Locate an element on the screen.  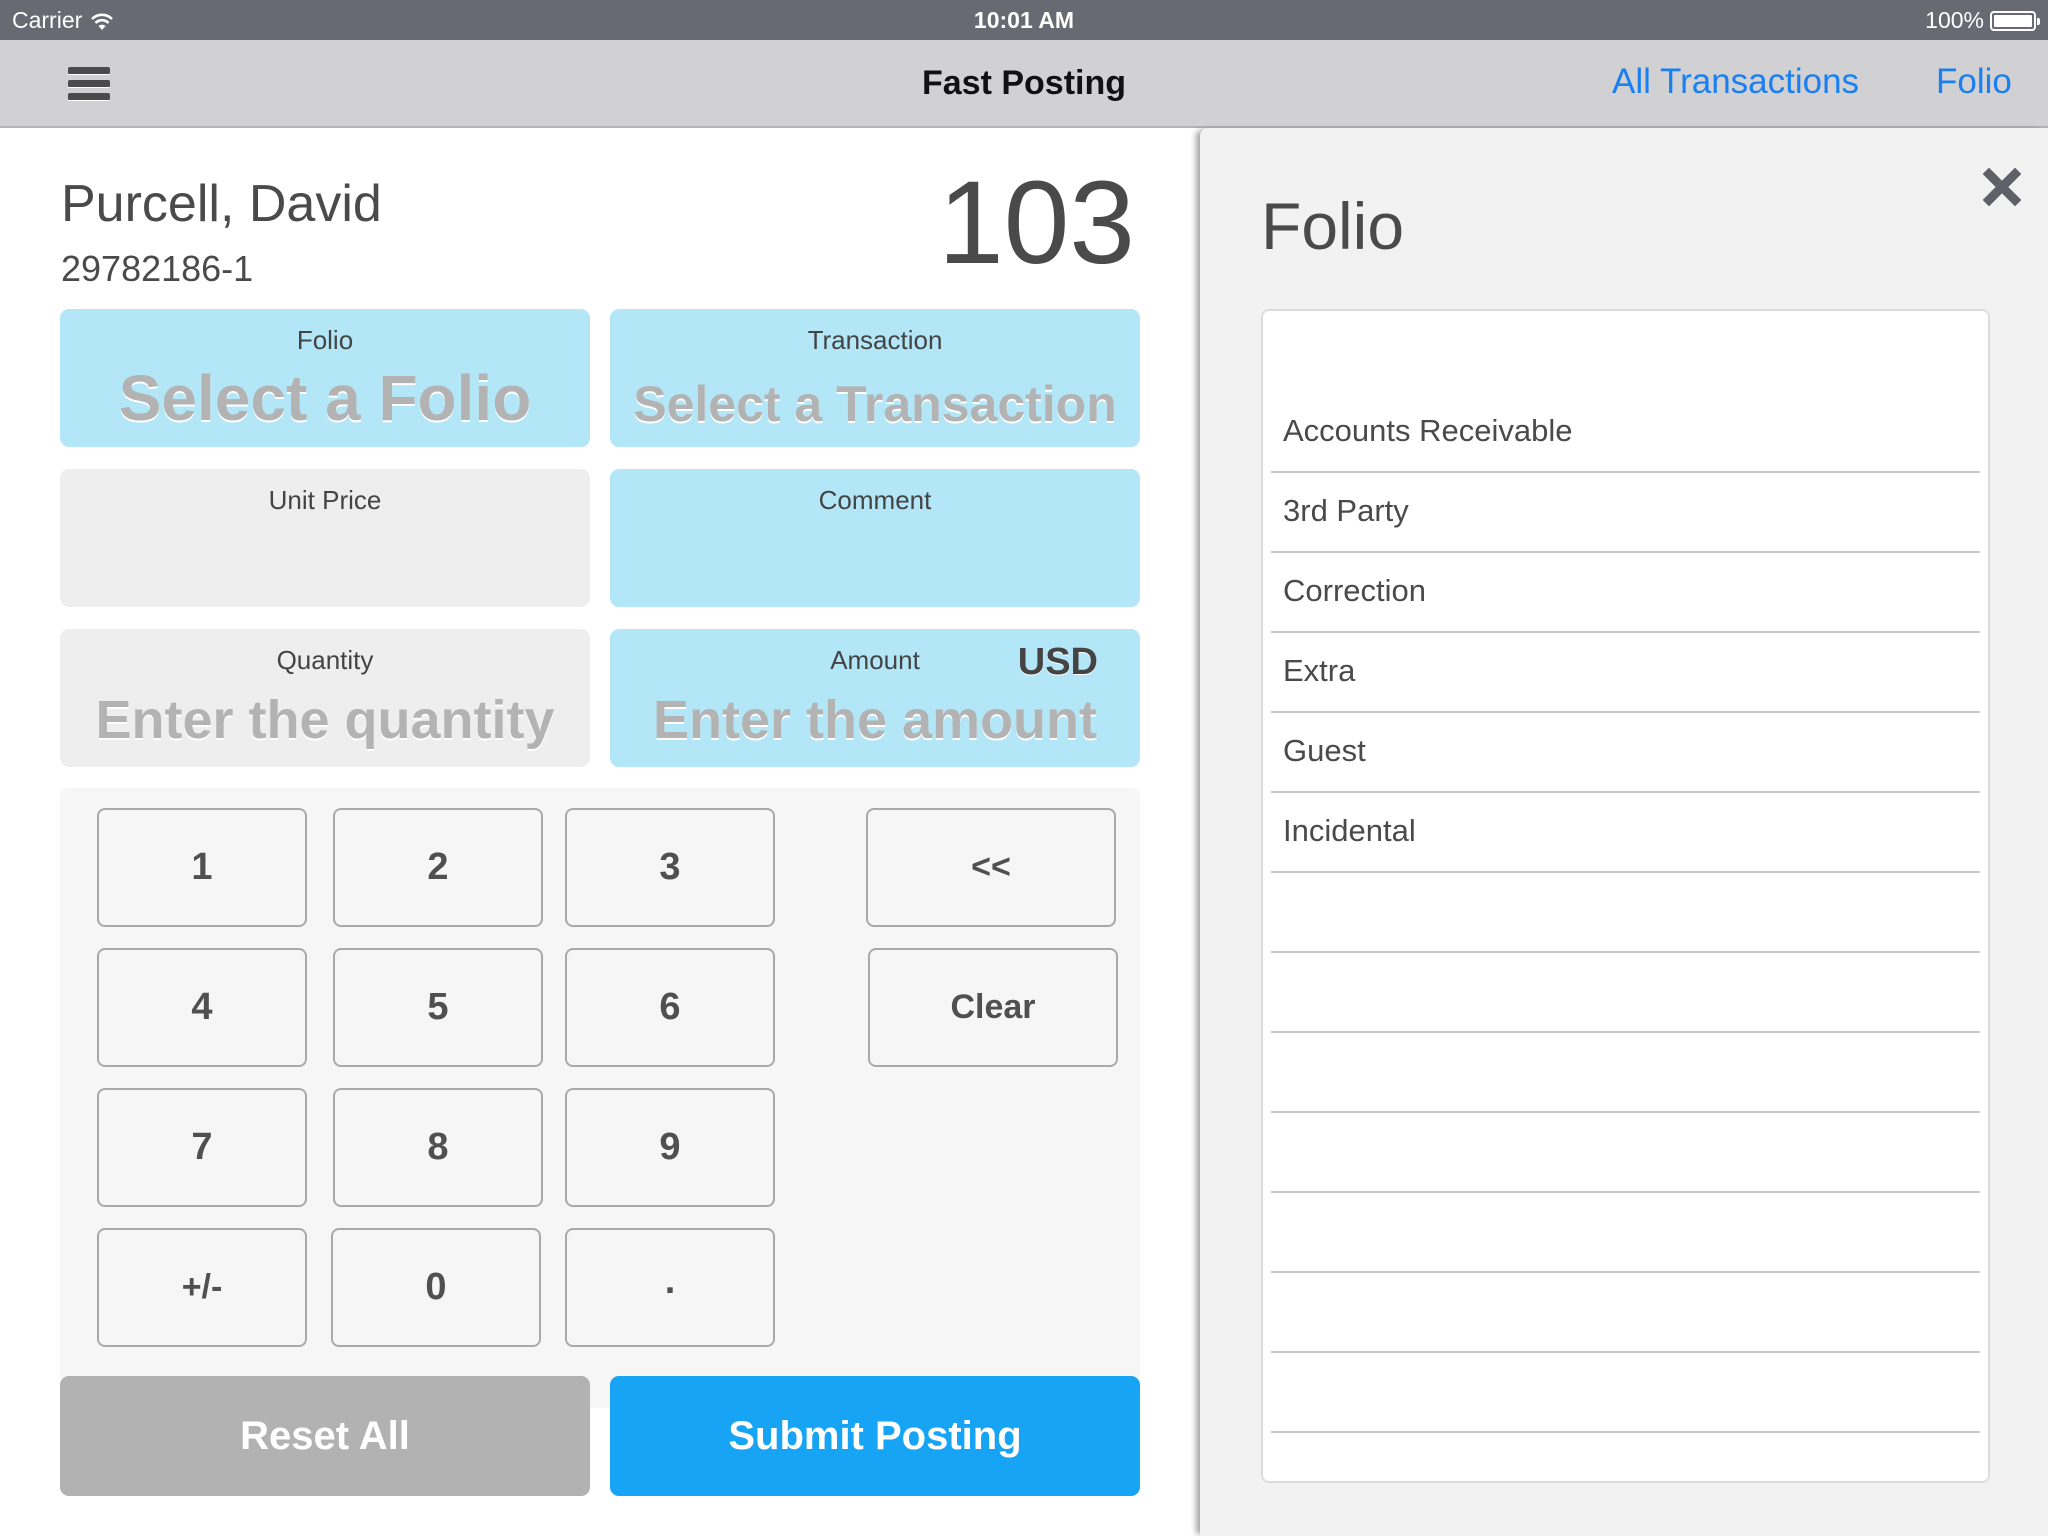
room-number: 103 is located at coordinates (1036, 223).